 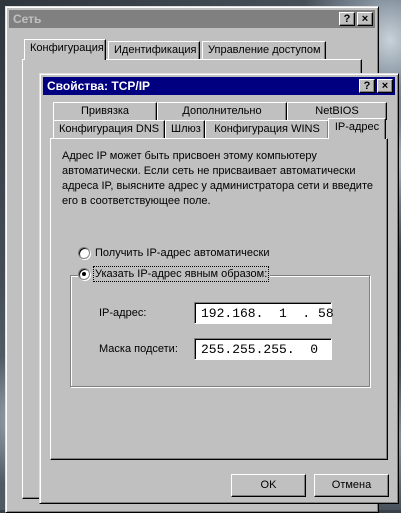 I want to click on radio-manual-ip: Указать IP-адрес явным образом:, so click(x=174, y=274).